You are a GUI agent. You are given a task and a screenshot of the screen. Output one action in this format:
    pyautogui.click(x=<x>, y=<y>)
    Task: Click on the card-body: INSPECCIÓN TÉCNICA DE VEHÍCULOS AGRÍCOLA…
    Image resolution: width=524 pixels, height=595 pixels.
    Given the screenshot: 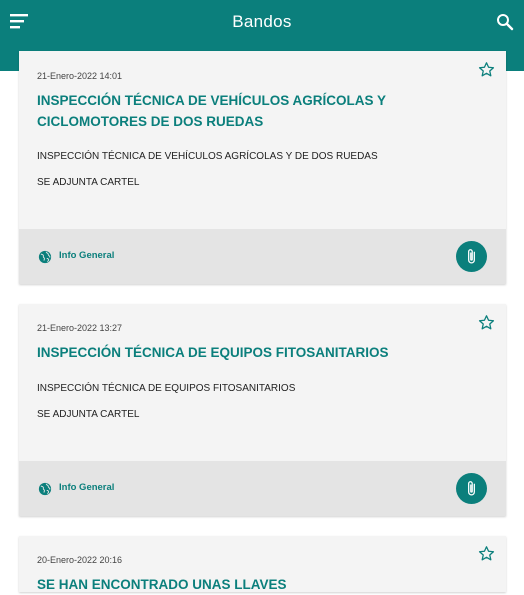 What is the action you would take?
    pyautogui.click(x=207, y=170)
    